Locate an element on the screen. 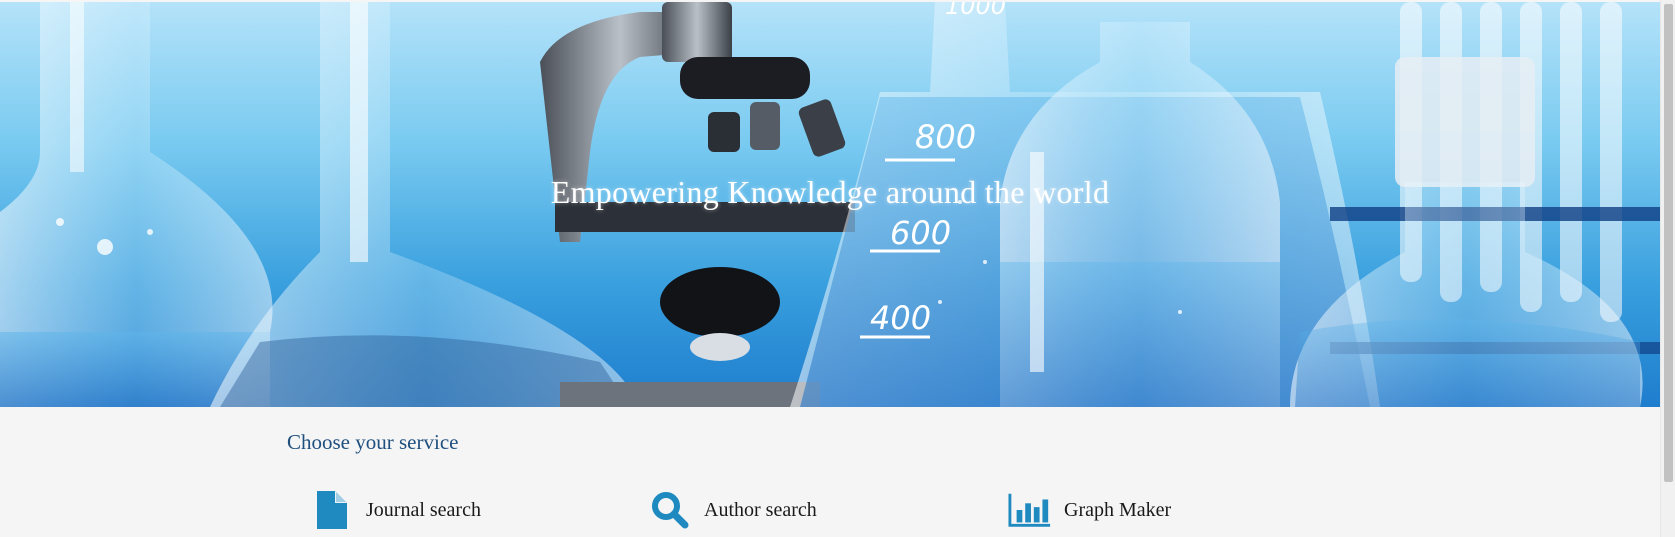 The height and width of the screenshot is (537, 1675). scrollbar-thumb is located at coordinates (1668, 243).